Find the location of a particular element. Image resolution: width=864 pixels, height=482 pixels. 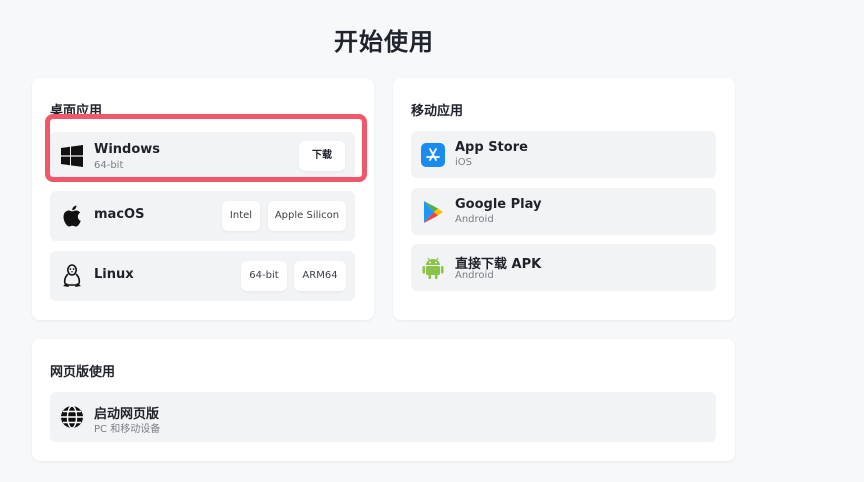

linux-64bit-button: 64-bit is located at coordinates (264, 276).